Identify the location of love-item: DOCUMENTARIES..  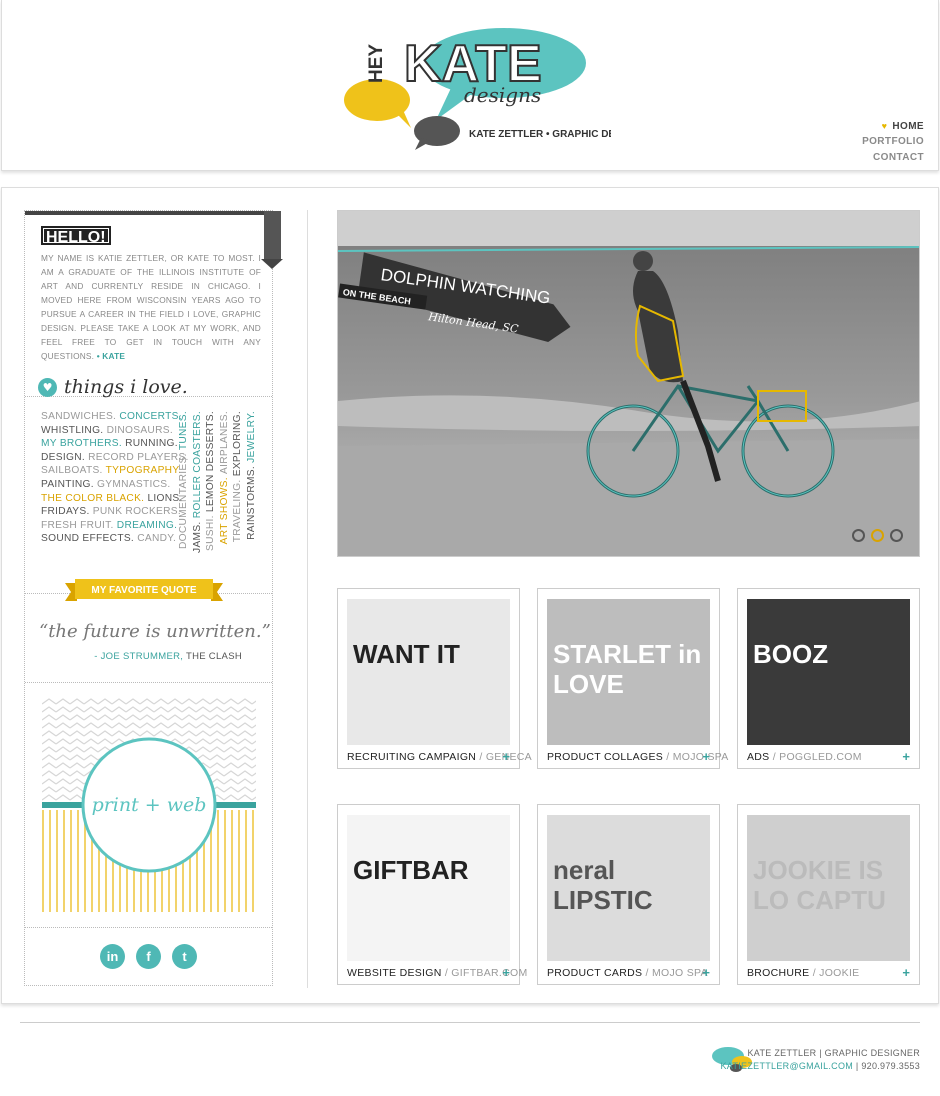
(183, 501).